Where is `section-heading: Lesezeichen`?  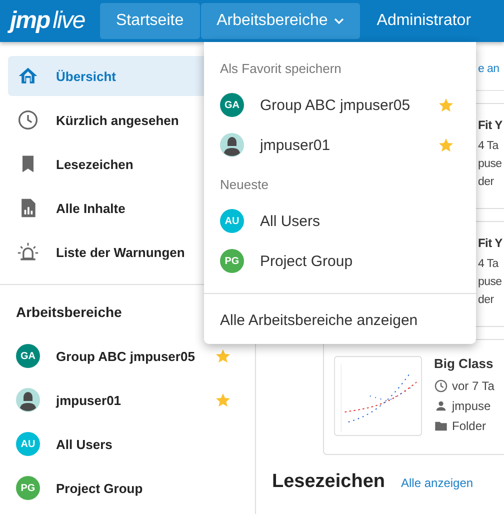
section-heading: Lesezeichen is located at coordinates (328, 482).